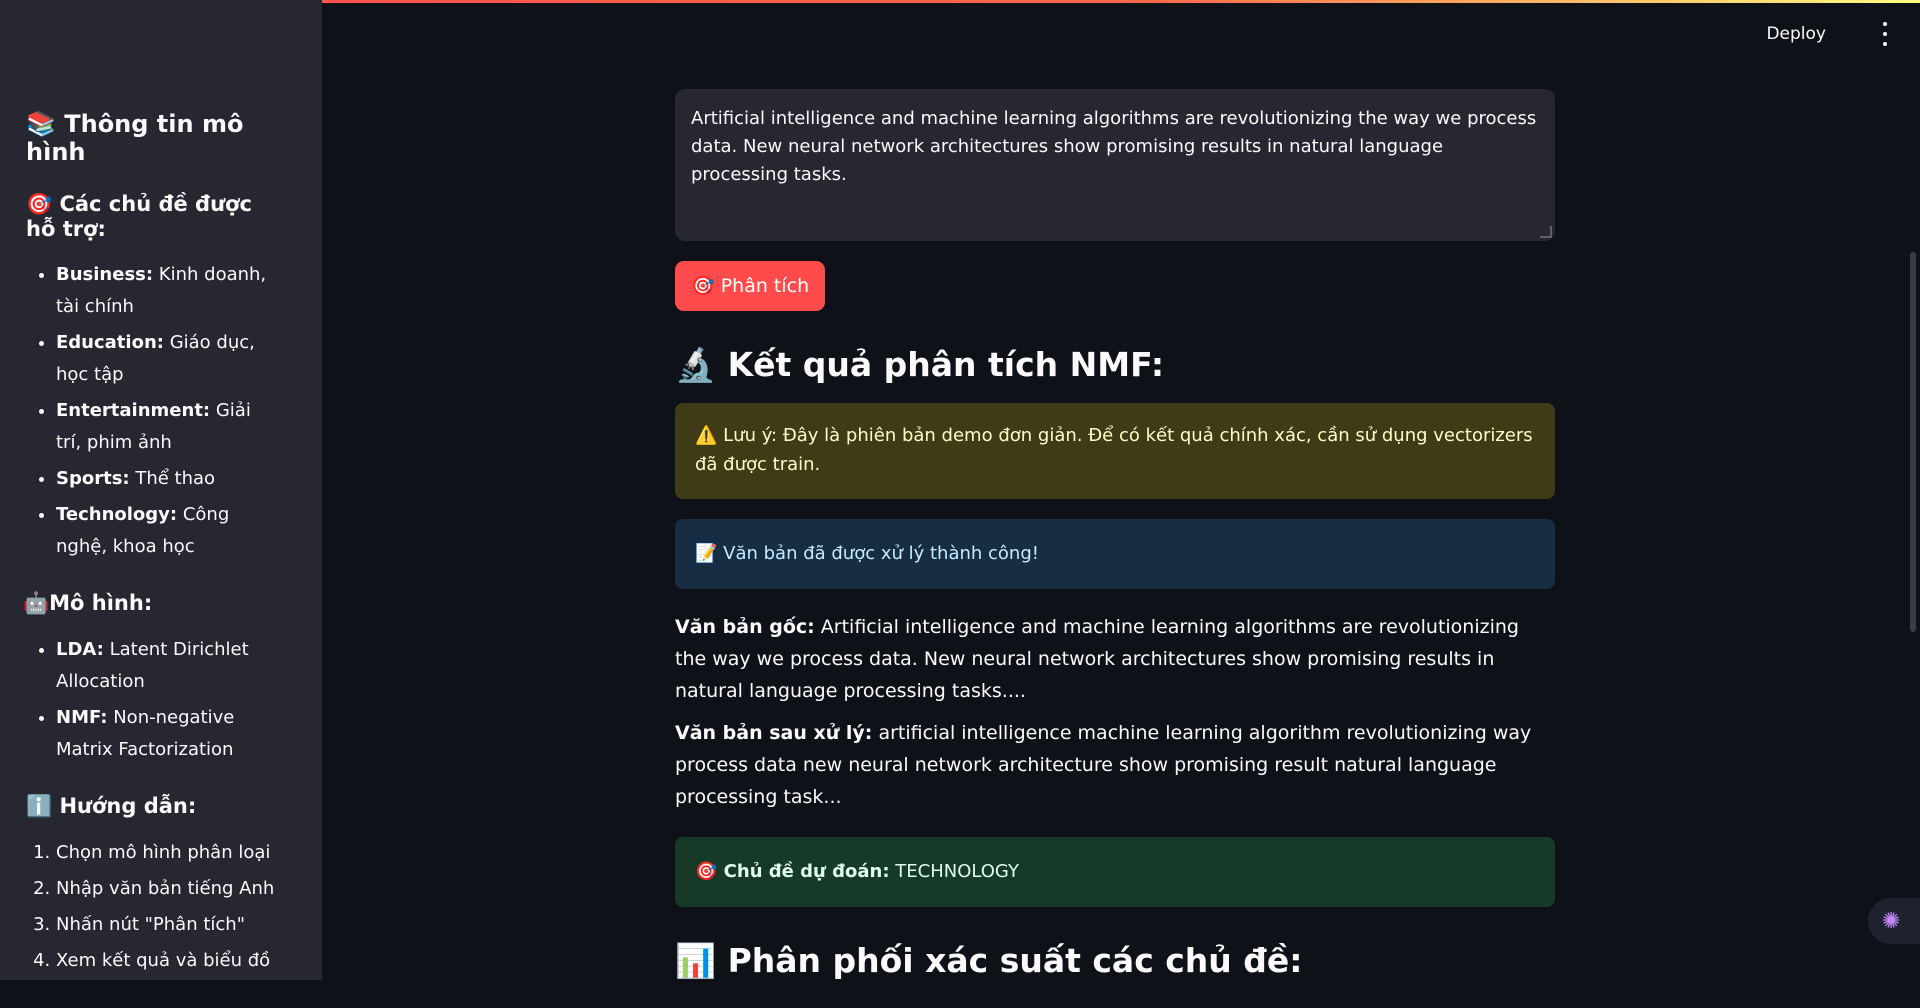 The image size is (1920, 1008). Describe the element at coordinates (111, 806) in the screenshot. I see `sidebar-guide-title: ℹ️ Hướng dẫn:` at that location.